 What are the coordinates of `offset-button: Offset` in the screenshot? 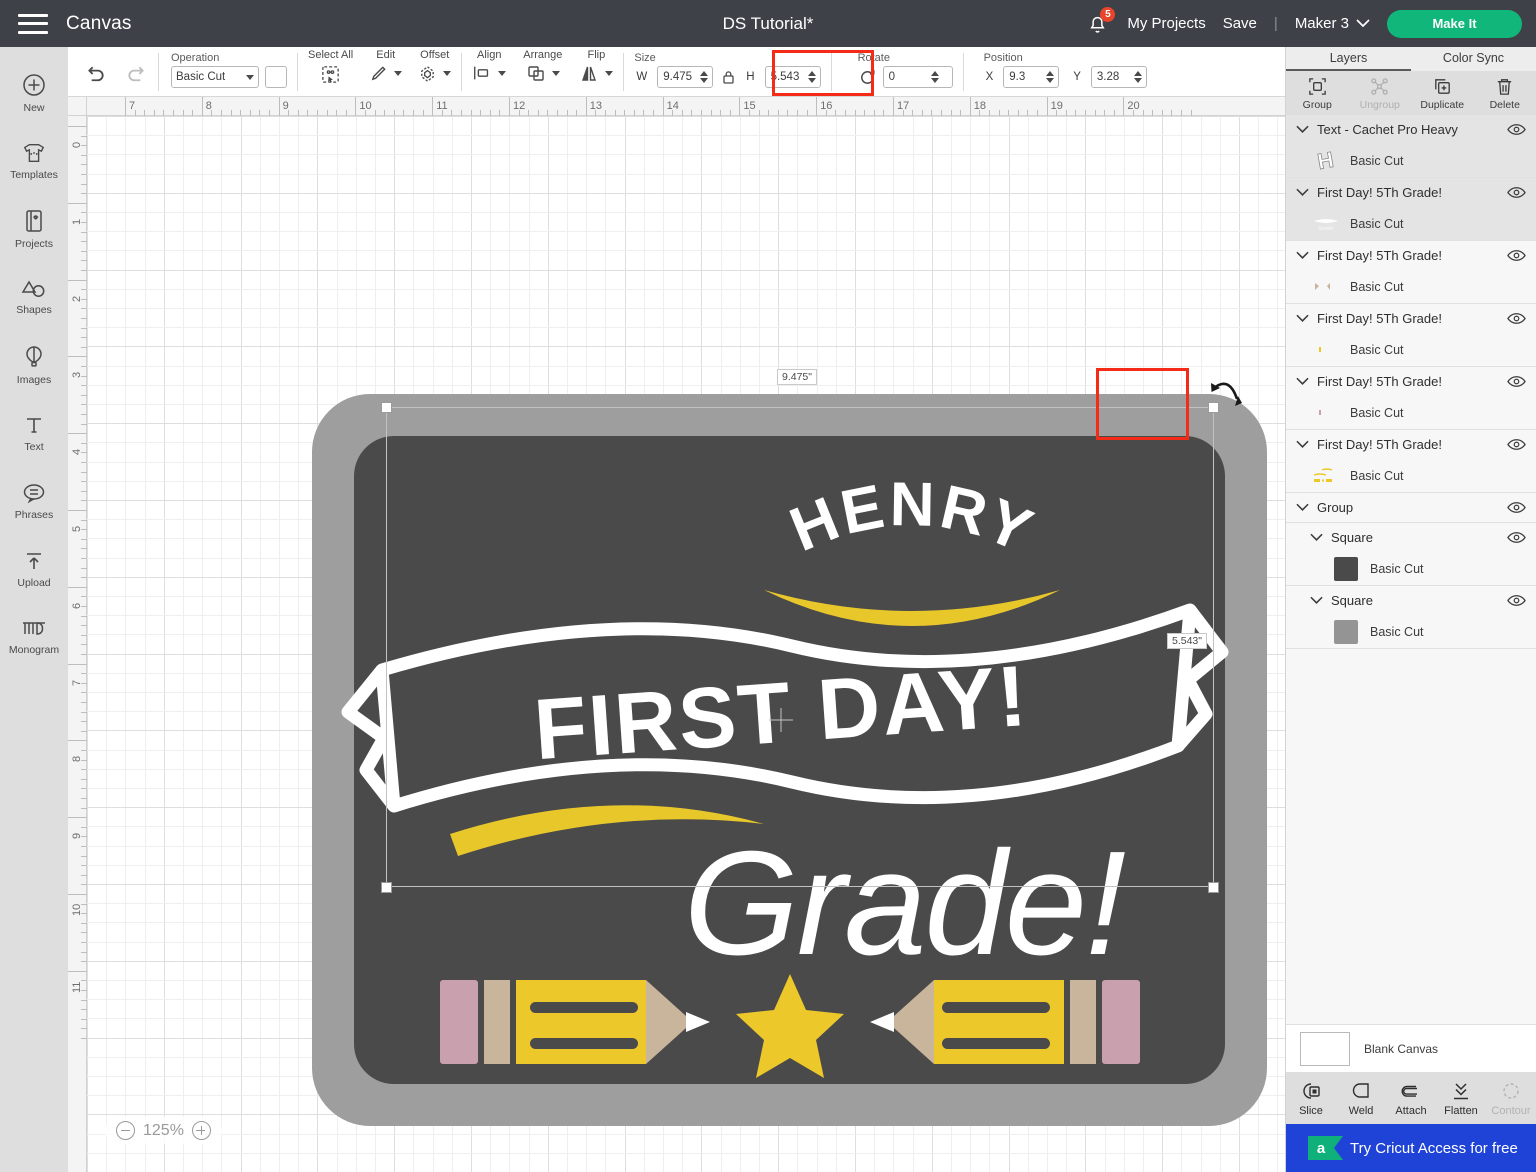 It's located at (435, 66).